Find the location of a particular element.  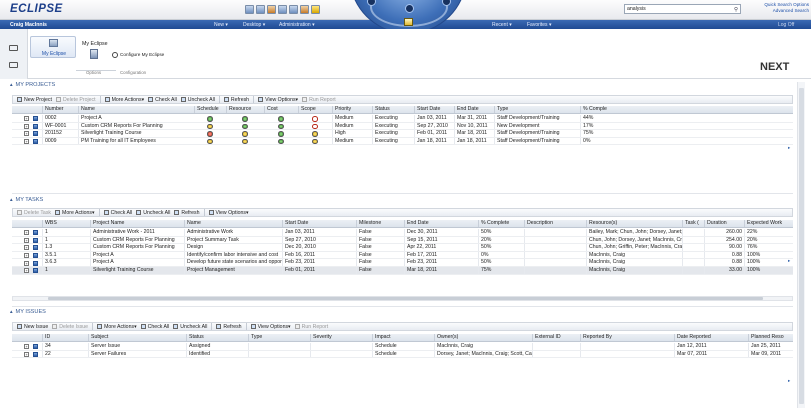

column-header: Subject is located at coordinates (137, 337).